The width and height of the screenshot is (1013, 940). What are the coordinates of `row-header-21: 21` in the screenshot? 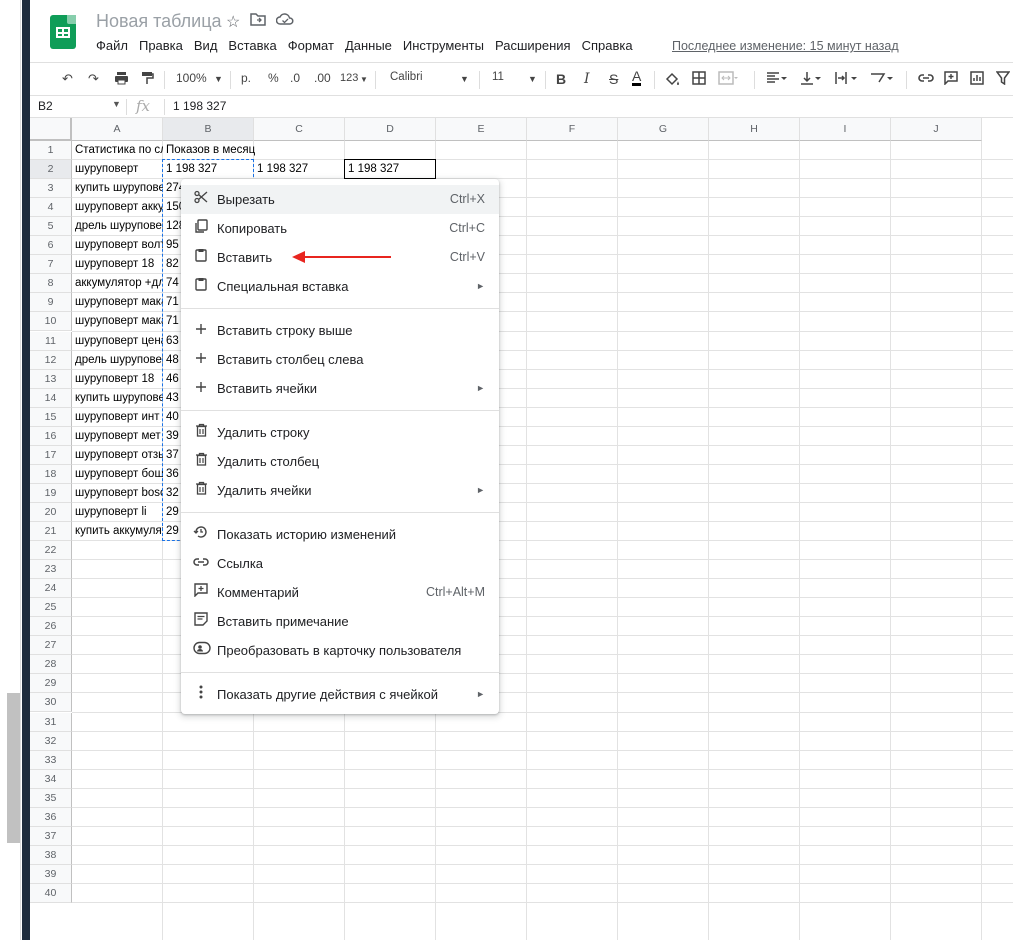 It's located at (51, 532).